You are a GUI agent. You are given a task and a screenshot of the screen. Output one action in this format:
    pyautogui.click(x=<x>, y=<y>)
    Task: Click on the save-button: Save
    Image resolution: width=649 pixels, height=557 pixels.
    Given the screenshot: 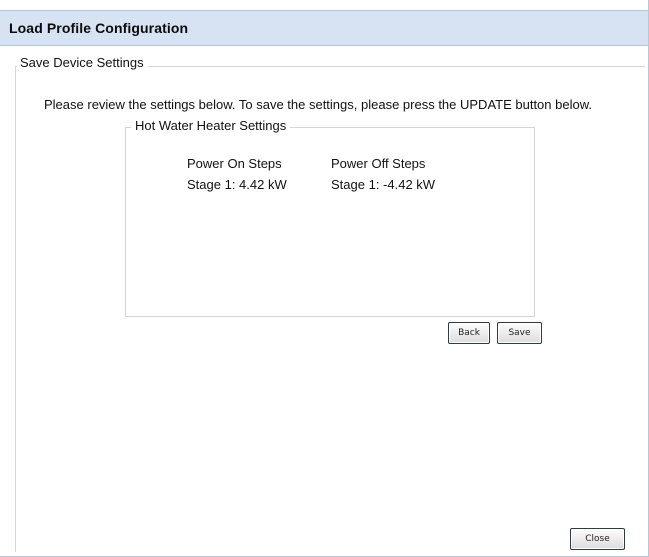 What is the action you would take?
    pyautogui.click(x=519, y=333)
    